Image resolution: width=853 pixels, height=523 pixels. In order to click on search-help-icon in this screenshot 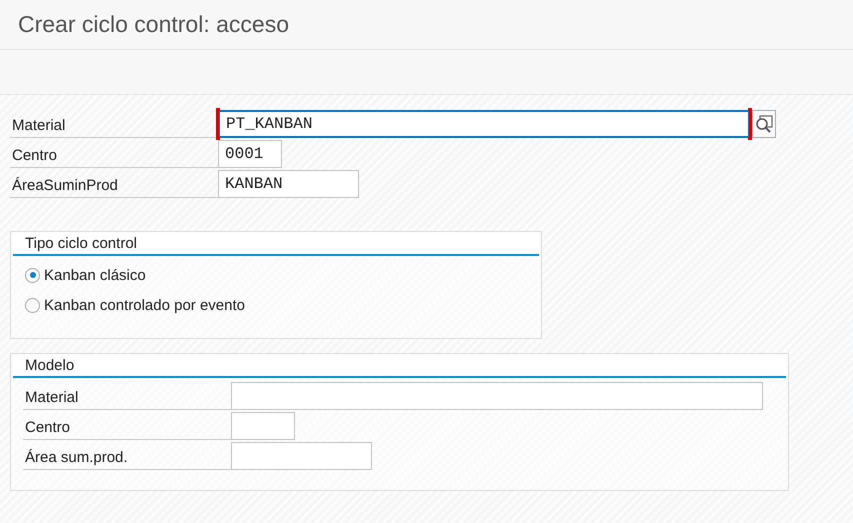, I will do `click(764, 124)`.